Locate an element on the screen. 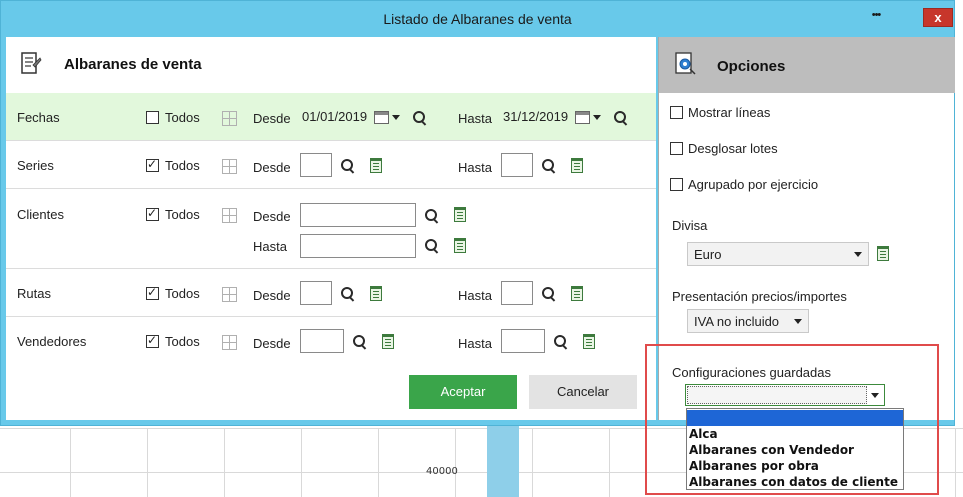  filter-row-vendedores: Vendedores Todos Desde Hasta is located at coordinates (331, 341).